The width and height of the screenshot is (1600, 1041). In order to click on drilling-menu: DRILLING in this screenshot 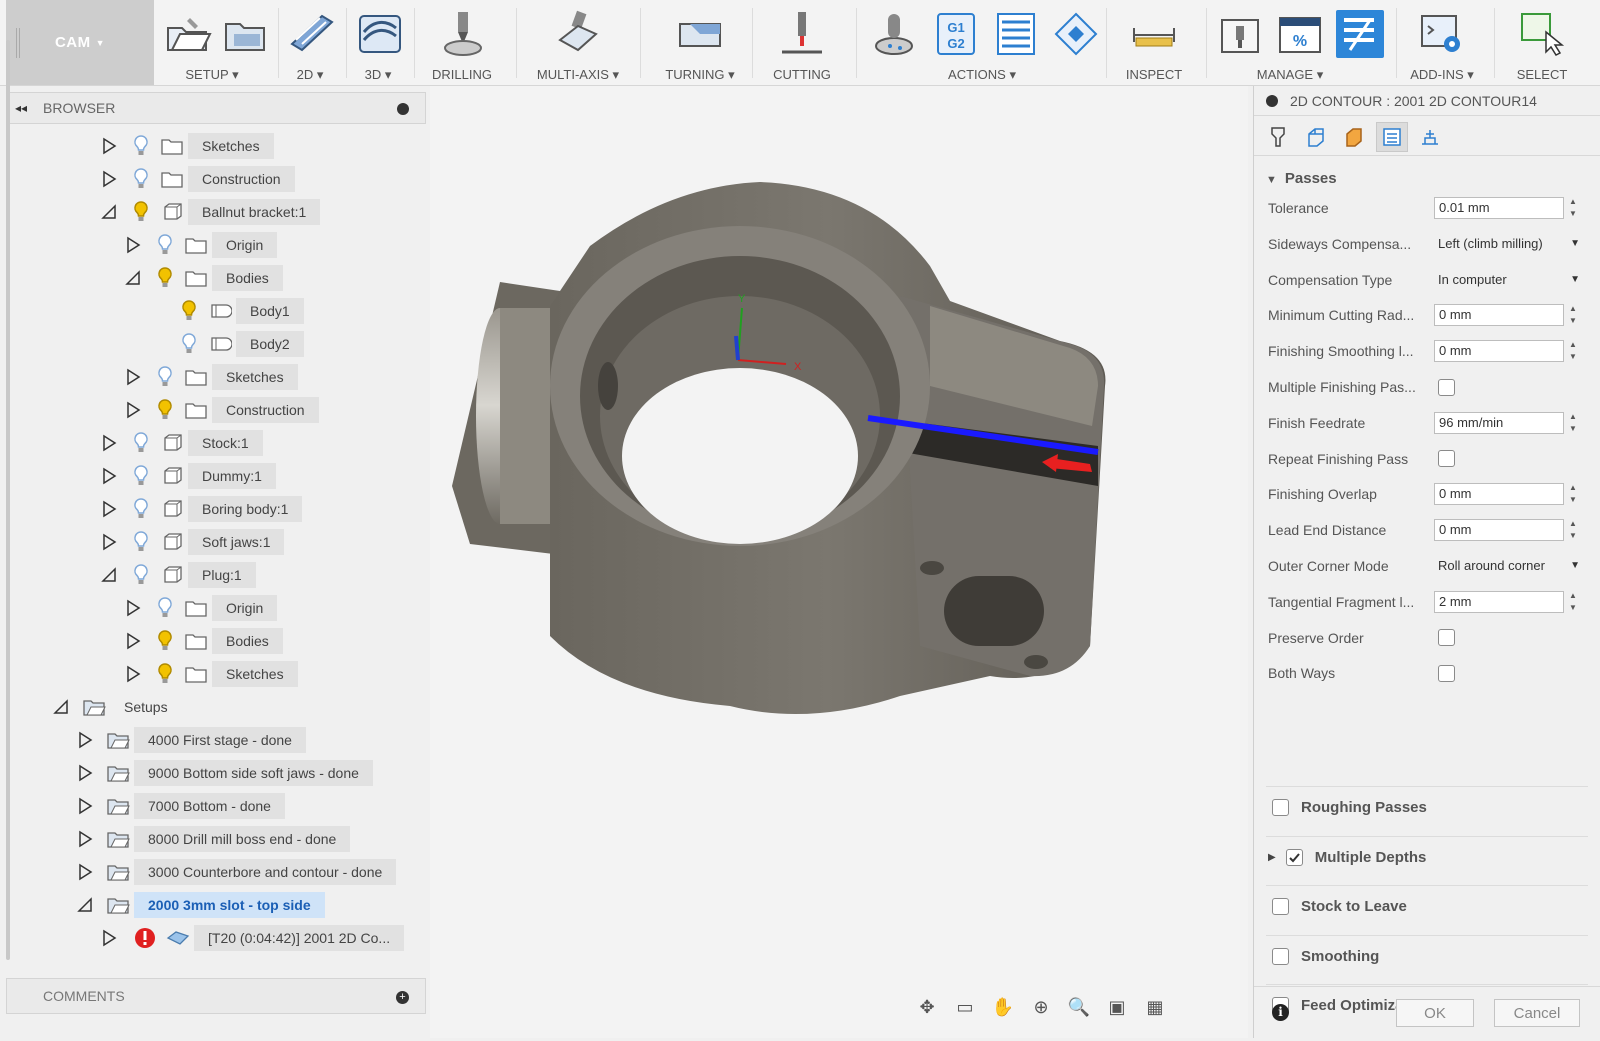, I will do `click(462, 74)`.